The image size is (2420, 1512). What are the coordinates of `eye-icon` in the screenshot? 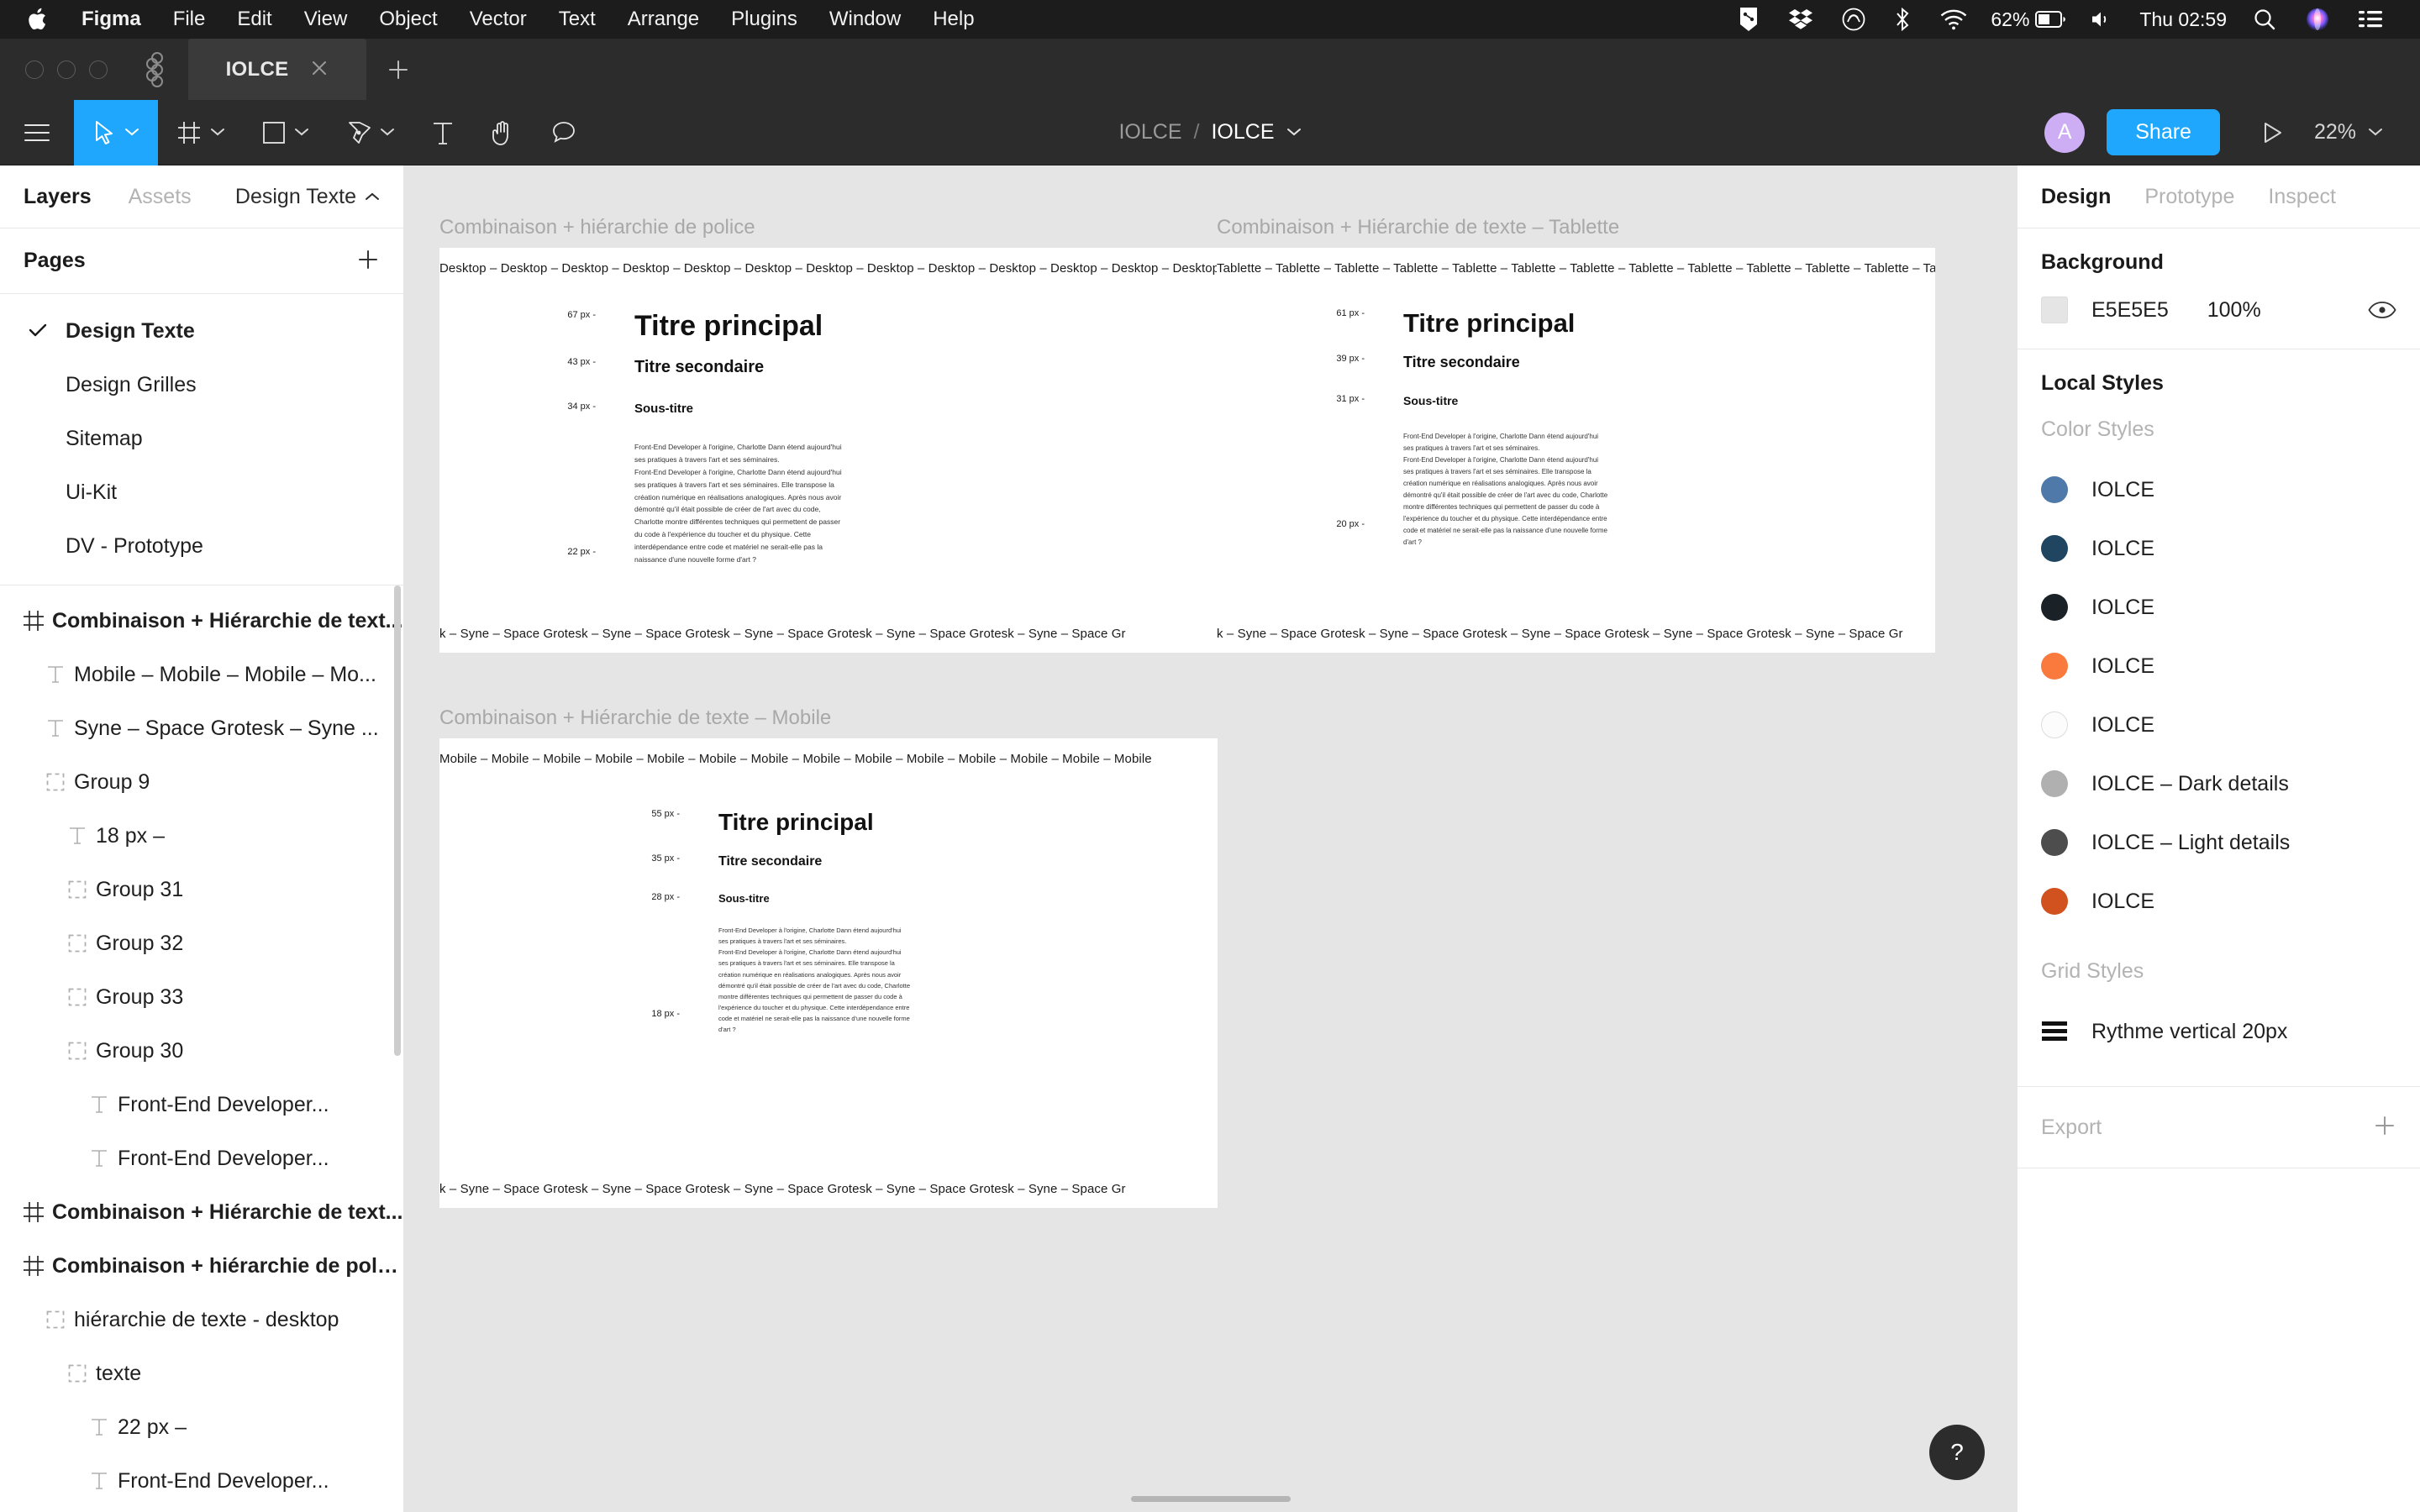 It's located at (2382, 310).